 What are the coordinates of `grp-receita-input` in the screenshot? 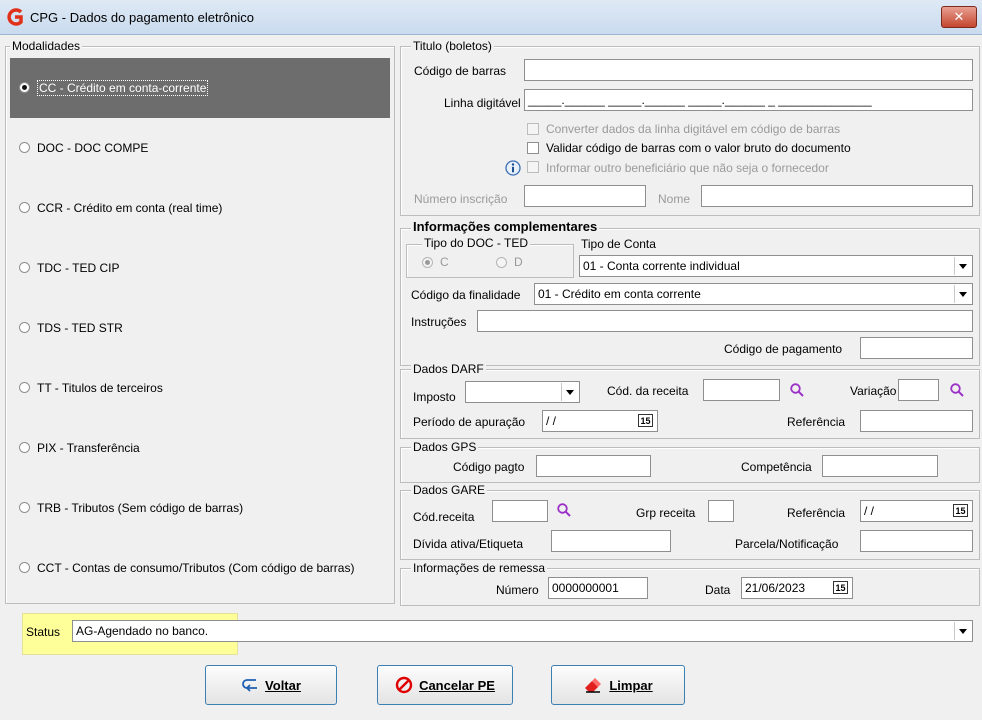 It's located at (721, 511).